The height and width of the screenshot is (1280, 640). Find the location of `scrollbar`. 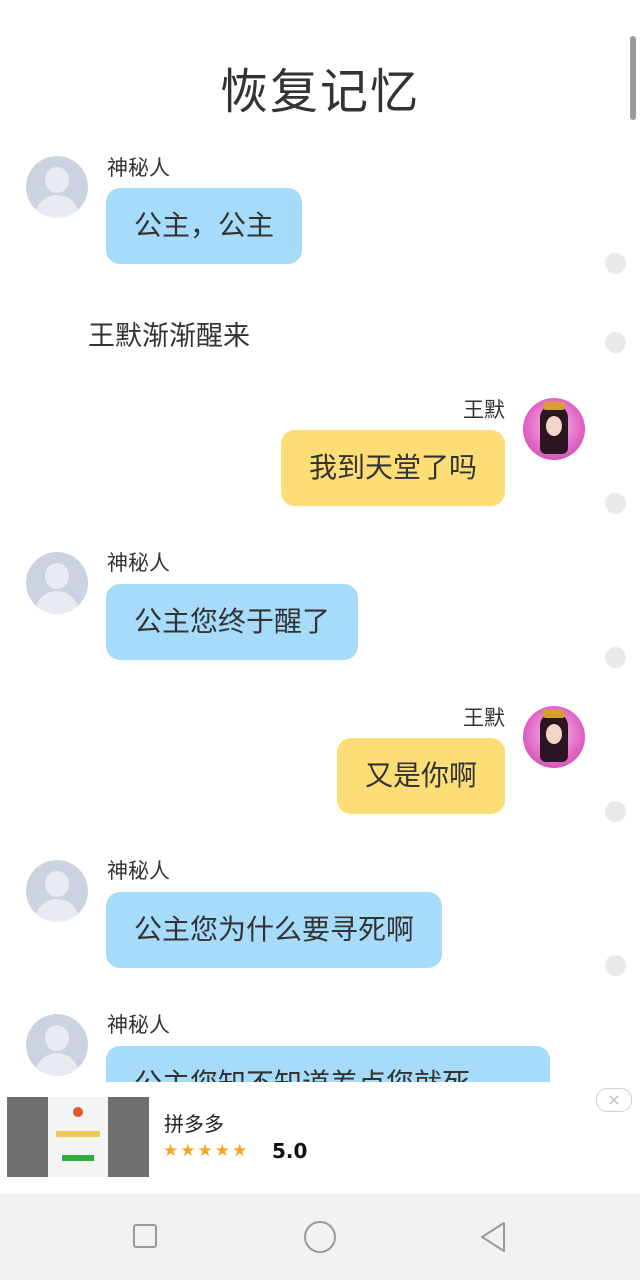

scrollbar is located at coordinates (633, 78).